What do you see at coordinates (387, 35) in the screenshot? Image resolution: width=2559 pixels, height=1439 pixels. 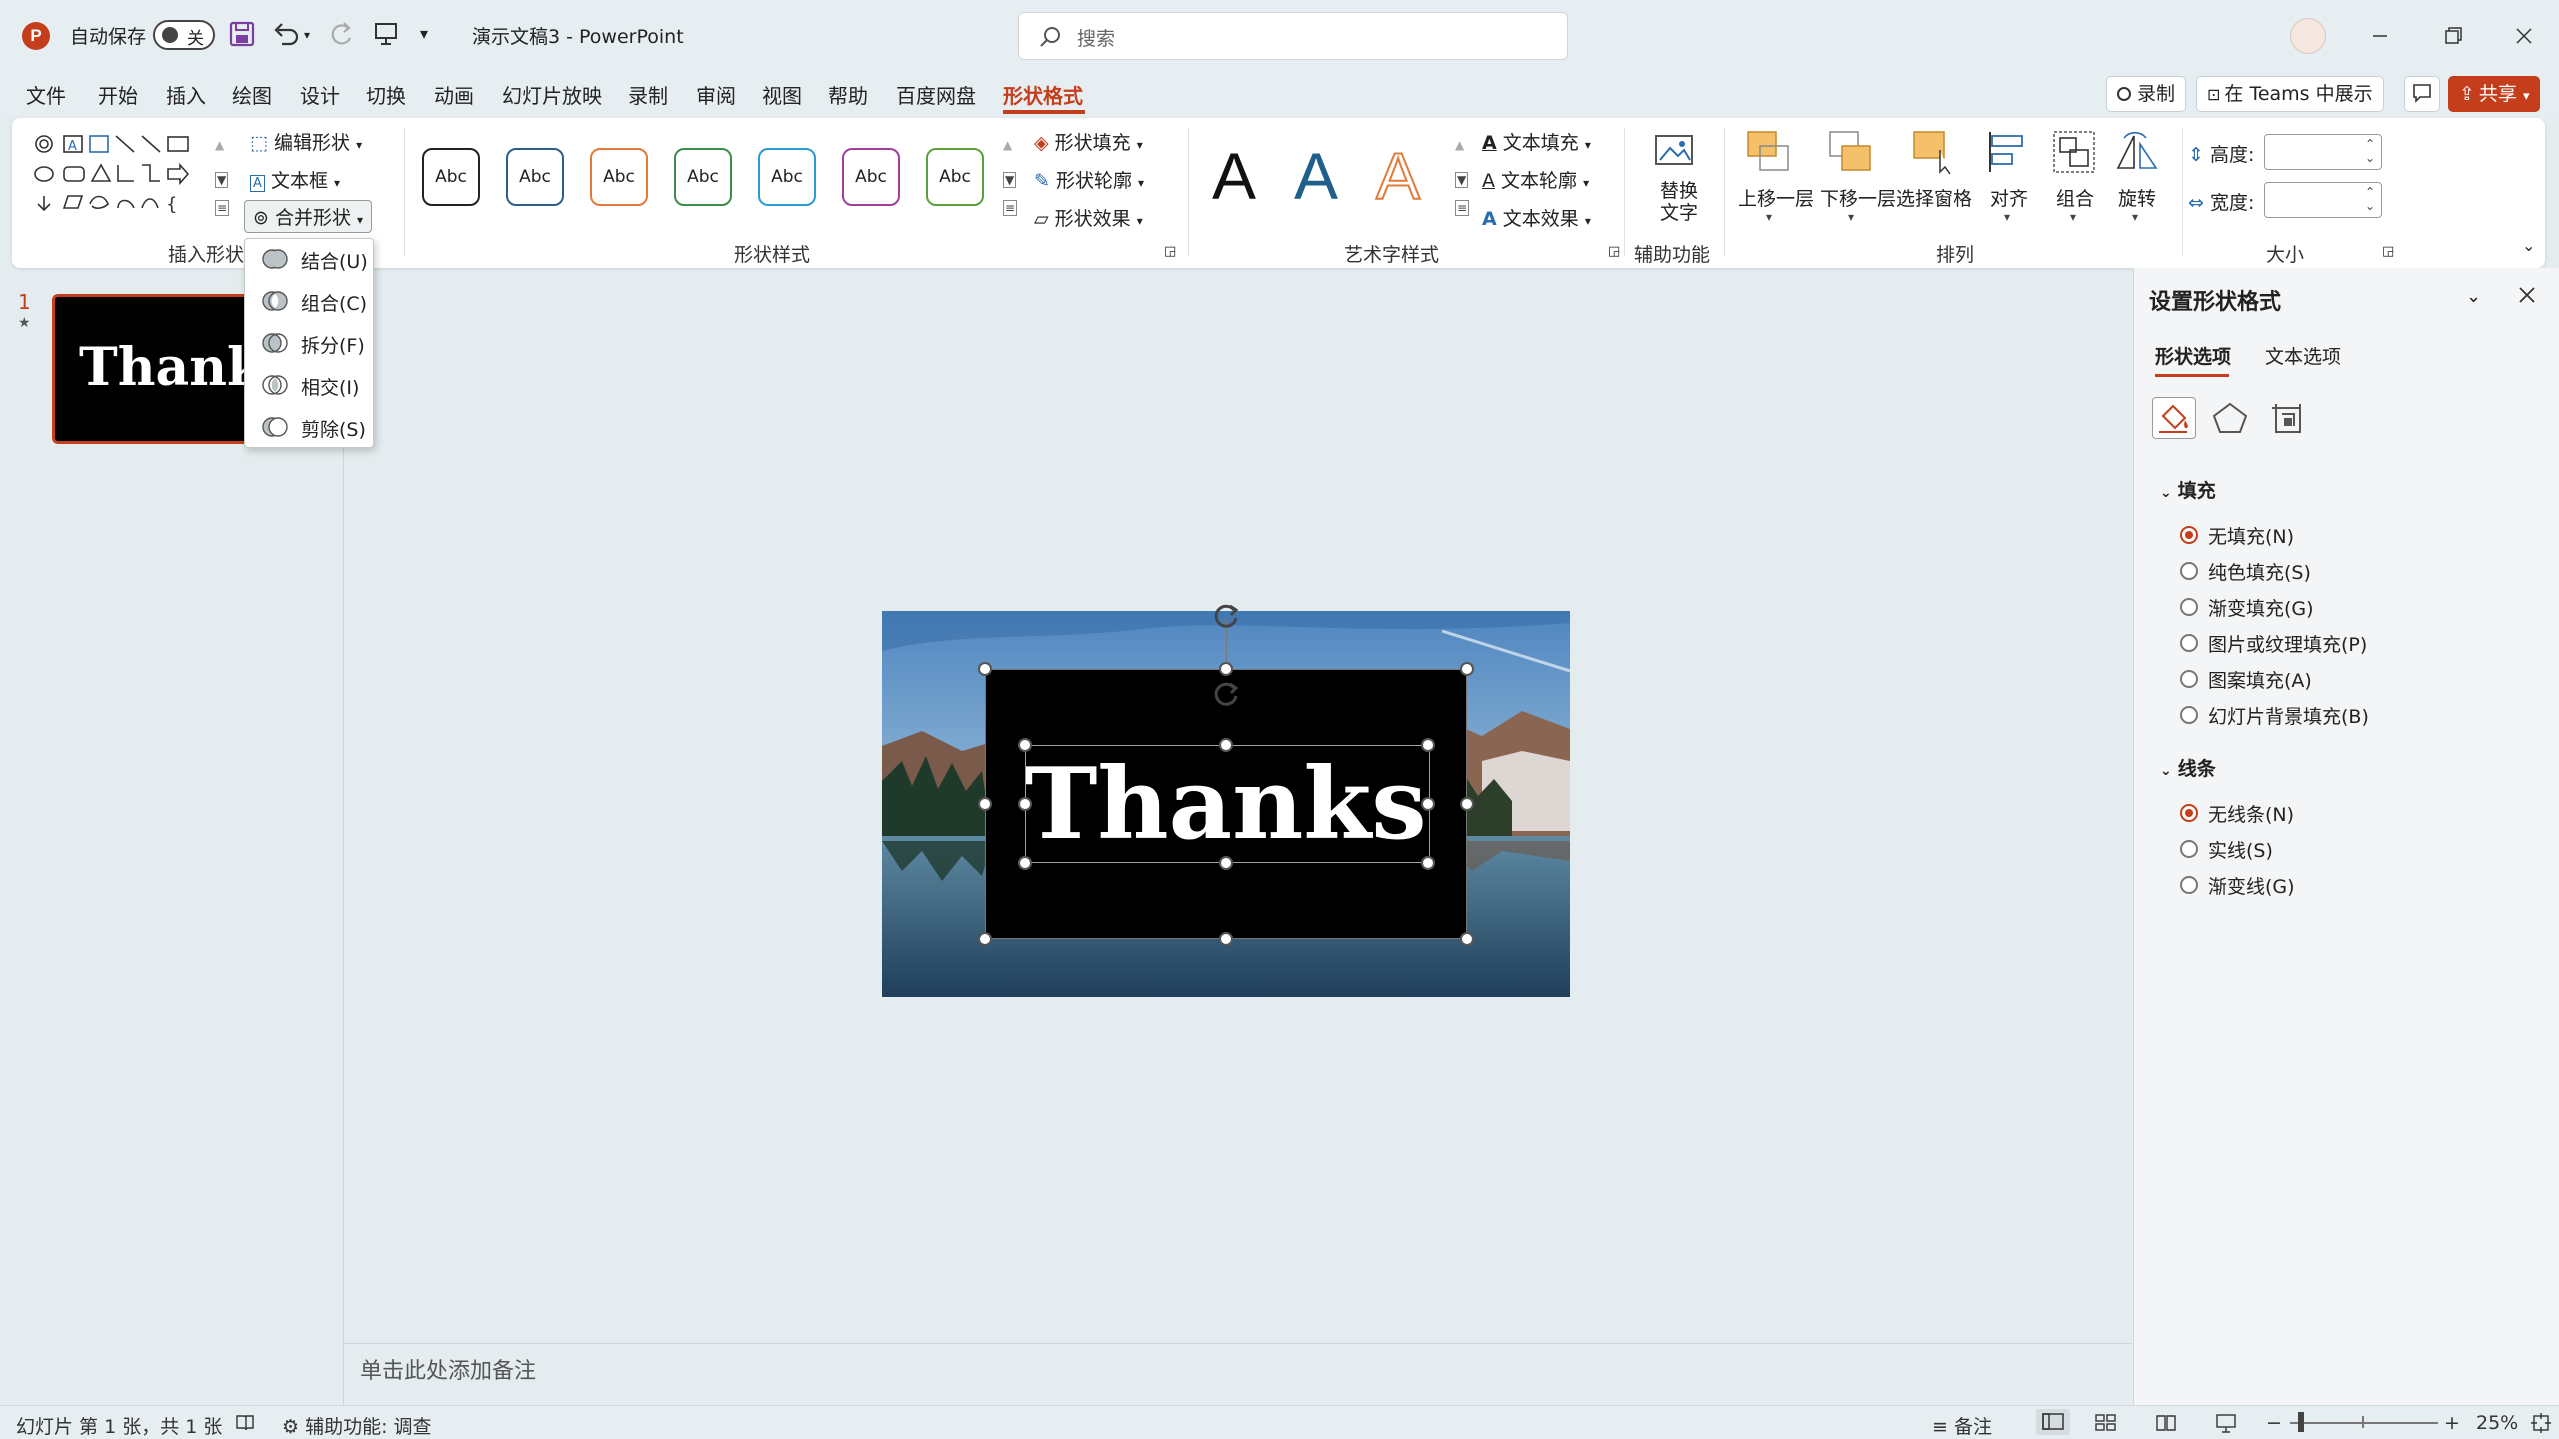 I see `presentation-icon` at bounding box center [387, 35].